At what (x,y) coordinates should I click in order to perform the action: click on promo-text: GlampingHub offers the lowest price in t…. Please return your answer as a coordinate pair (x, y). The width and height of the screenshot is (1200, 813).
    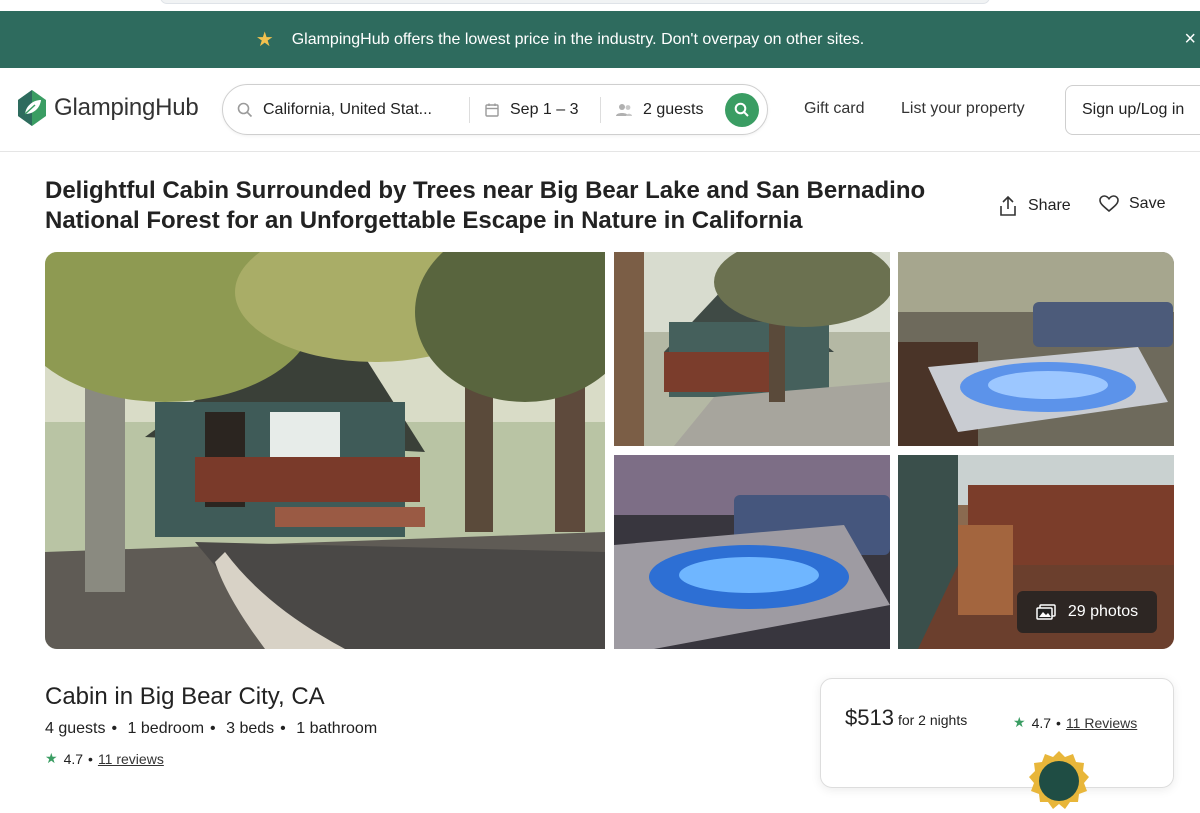
    Looking at the image, I should click on (578, 39).